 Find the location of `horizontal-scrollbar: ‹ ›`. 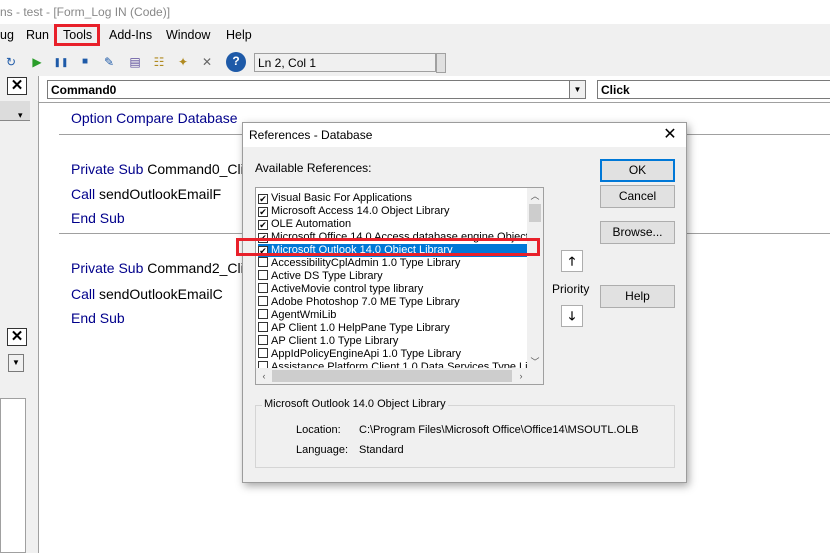

horizontal-scrollbar: ‹ › is located at coordinates (392, 376).